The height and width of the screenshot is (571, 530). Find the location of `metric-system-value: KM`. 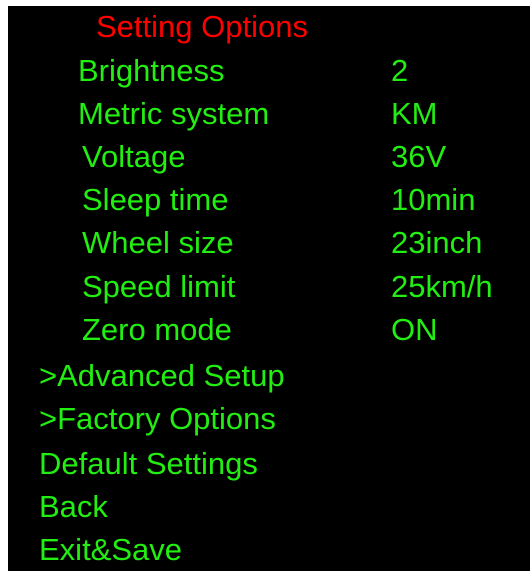

metric-system-value: KM is located at coordinates (414, 113).